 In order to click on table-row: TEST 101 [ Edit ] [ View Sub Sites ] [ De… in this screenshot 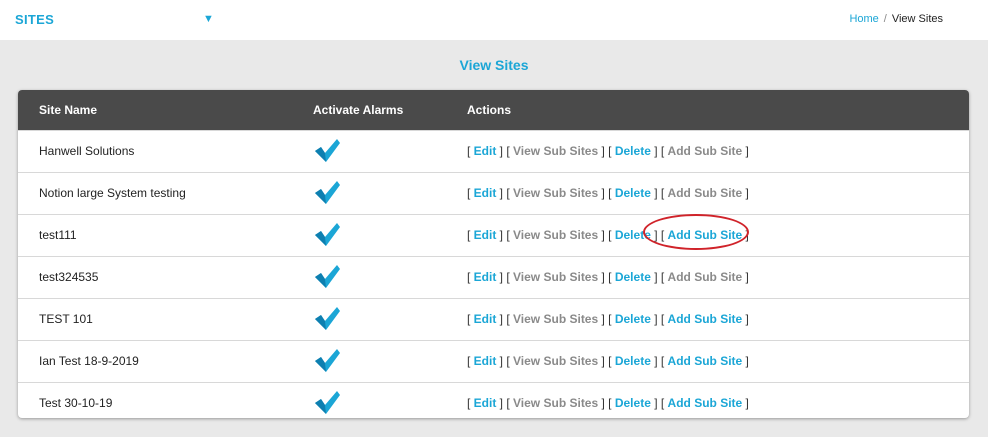, I will do `click(493, 319)`.